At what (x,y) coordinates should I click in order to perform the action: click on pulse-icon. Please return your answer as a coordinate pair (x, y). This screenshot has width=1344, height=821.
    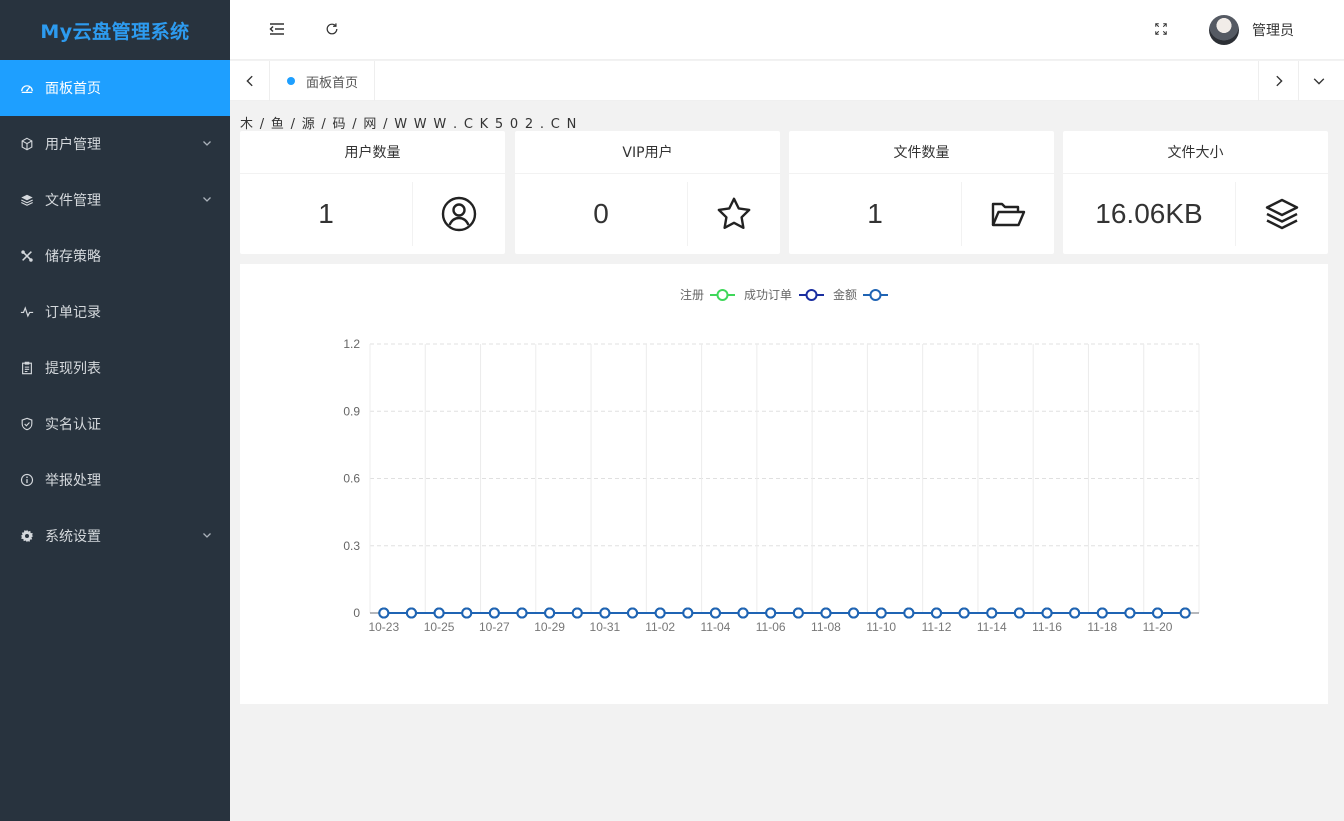
    Looking at the image, I should click on (27, 312).